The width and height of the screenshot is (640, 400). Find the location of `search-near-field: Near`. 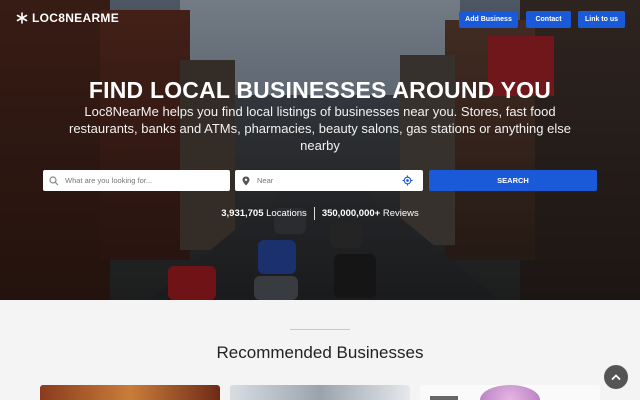

search-near-field: Near is located at coordinates (329, 180).